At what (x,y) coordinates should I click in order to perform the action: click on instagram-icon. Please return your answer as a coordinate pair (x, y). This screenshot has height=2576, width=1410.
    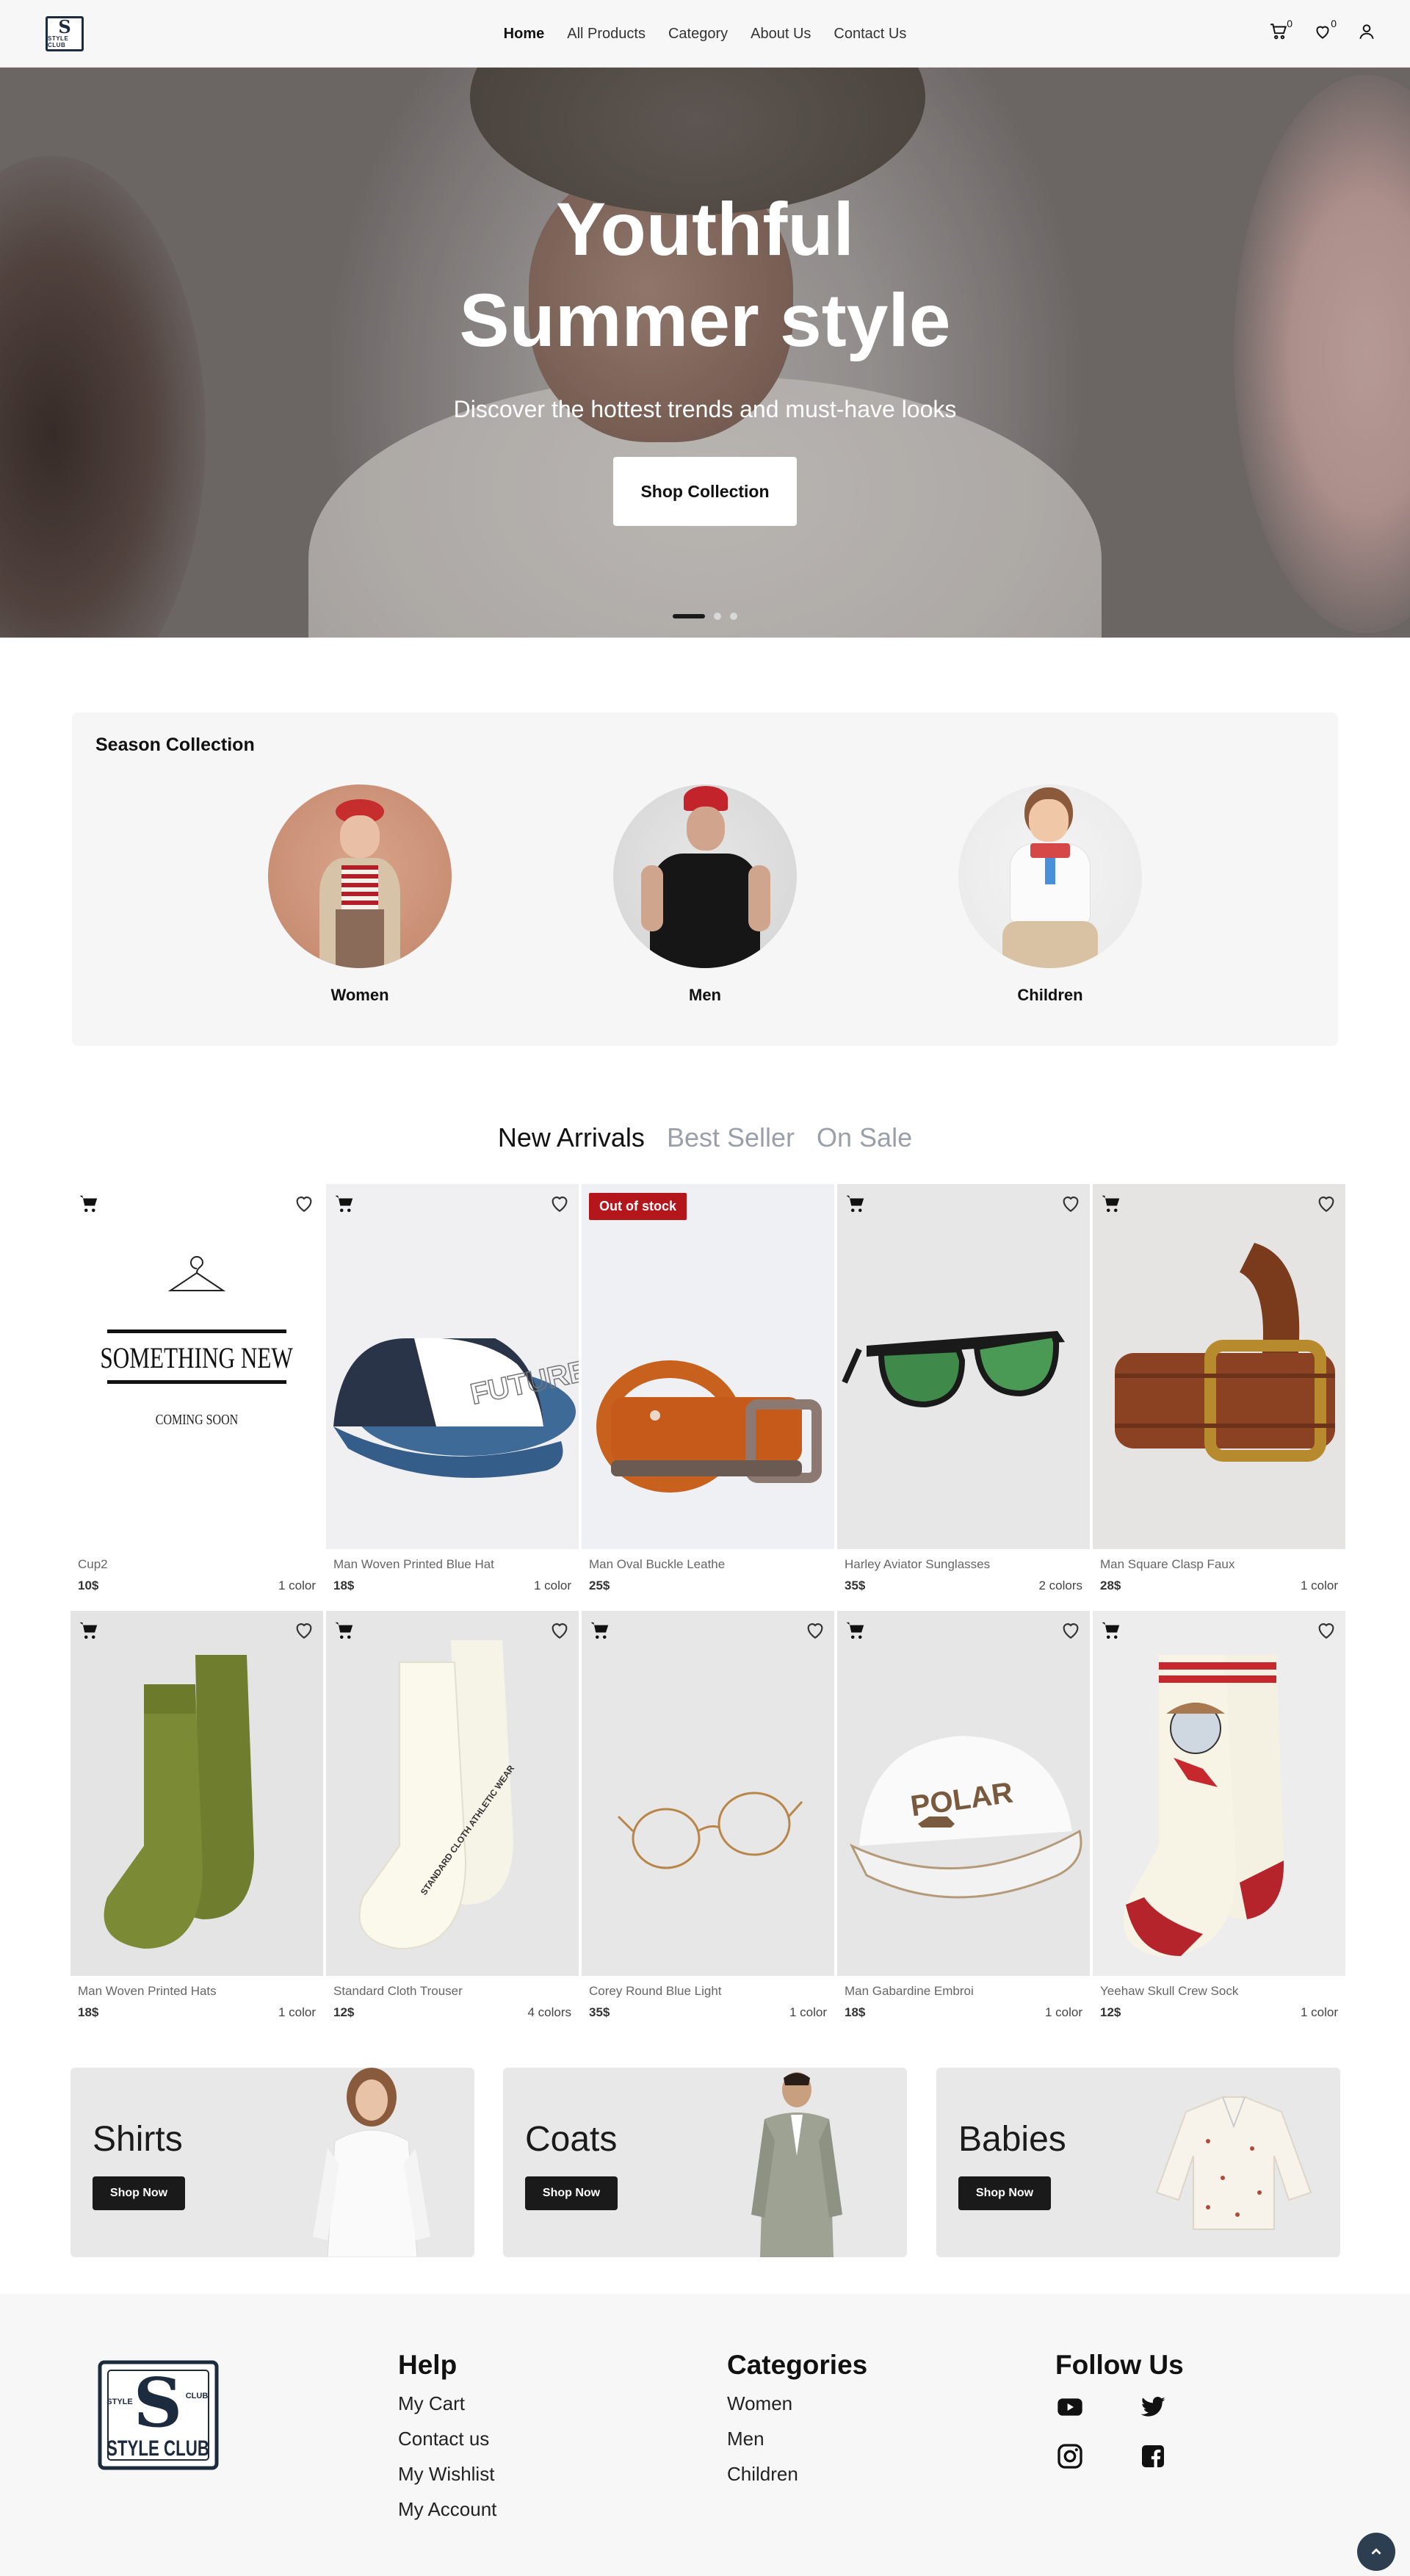
    Looking at the image, I should click on (1070, 2456).